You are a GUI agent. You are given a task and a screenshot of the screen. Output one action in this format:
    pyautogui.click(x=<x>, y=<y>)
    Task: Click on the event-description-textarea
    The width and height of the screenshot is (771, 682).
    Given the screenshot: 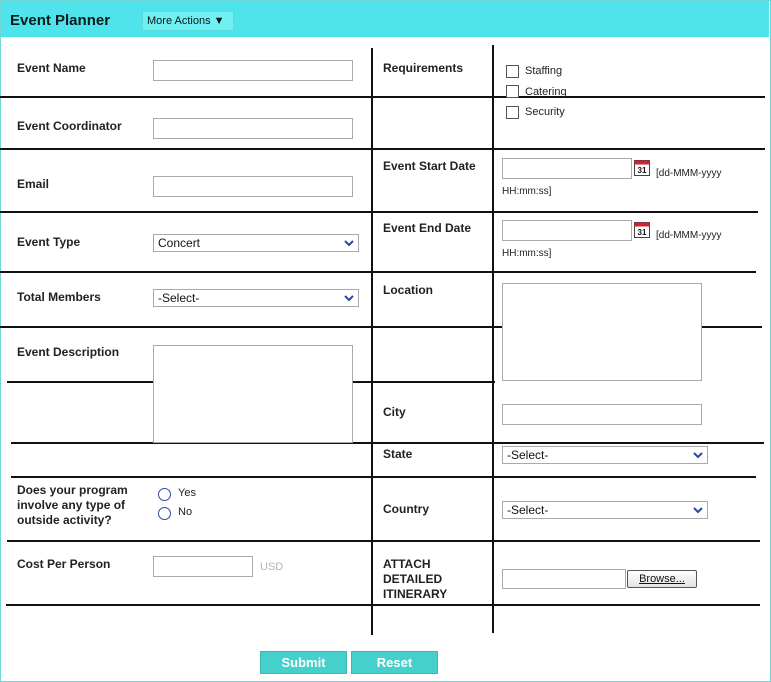 What is the action you would take?
    pyautogui.click(x=253, y=394)
    